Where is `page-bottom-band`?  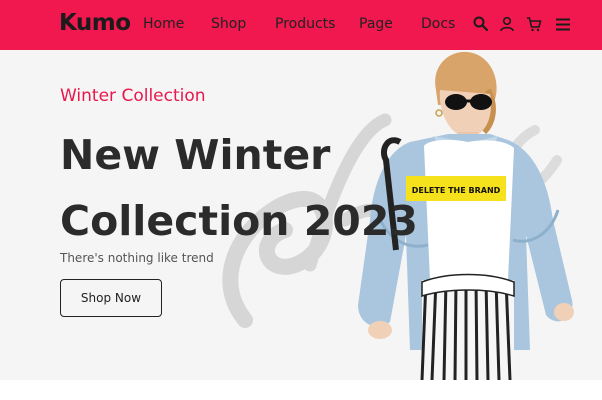 page-bottom-band is located at coordinates (301, 390).